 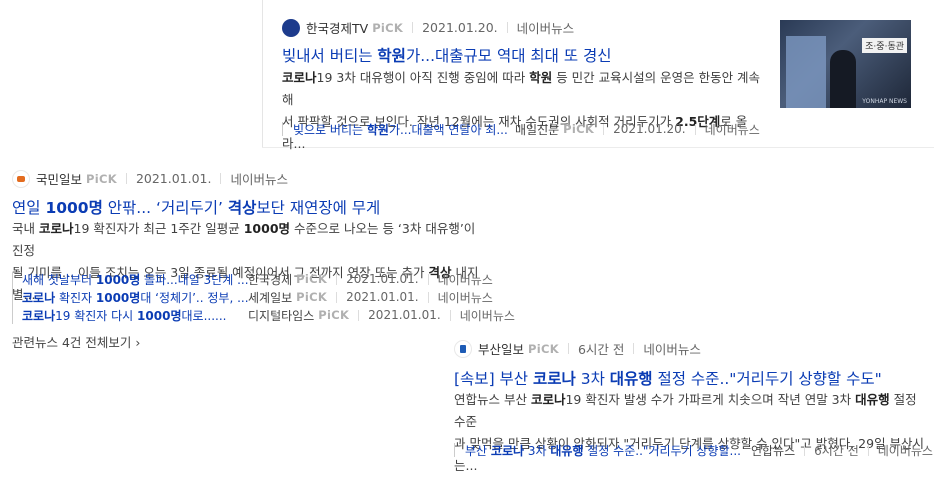 I want to click on related-news-more-link: 관련뉴스 4건 전체보기 ›, so click(x=76, y=341).